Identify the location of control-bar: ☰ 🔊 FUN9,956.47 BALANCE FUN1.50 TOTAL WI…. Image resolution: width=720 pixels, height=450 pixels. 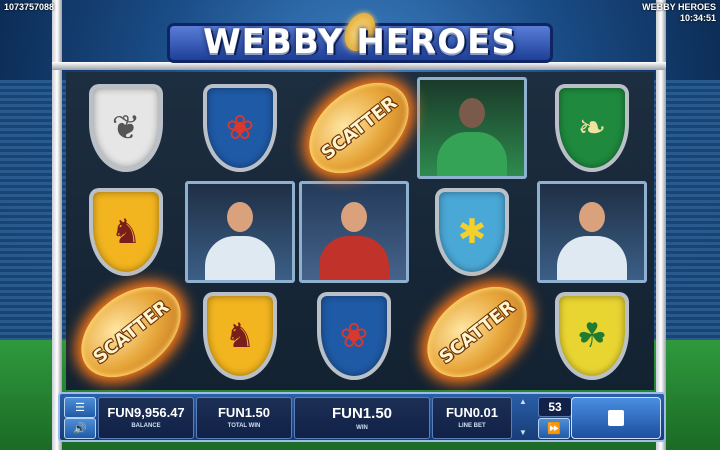
(362, 417).